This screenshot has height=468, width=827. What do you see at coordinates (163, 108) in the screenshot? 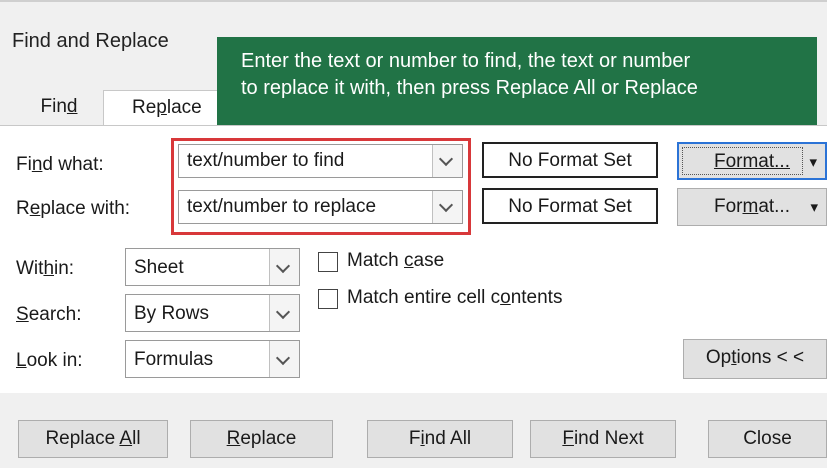
I see `tab-replace: Replace` at bounding box center [163, 108].